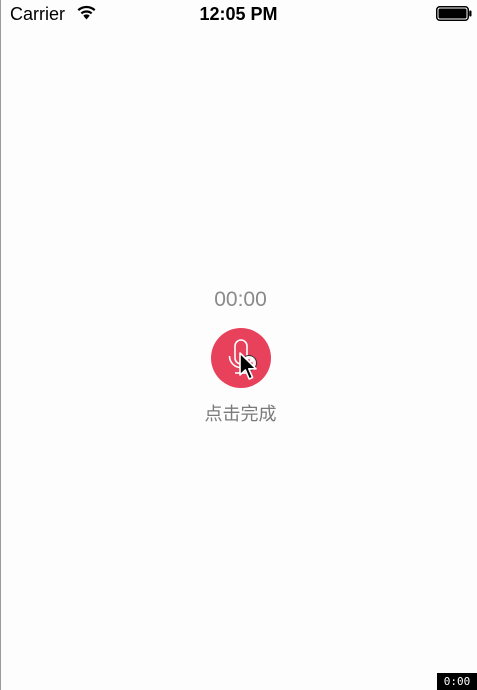 The width and height of the screenshot is (477, 690). Describe the element at coordinates (457, 681) in the screenshot. I see `video-timestamp-badge: 0:00` at that location.